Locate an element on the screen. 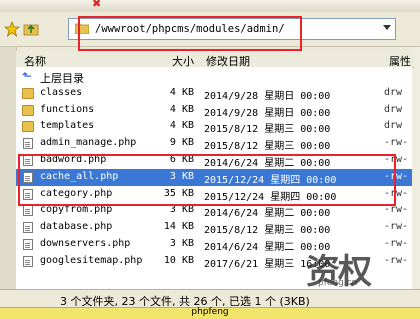  file-name: copyfrom.php is located at coordinates (76, 210).